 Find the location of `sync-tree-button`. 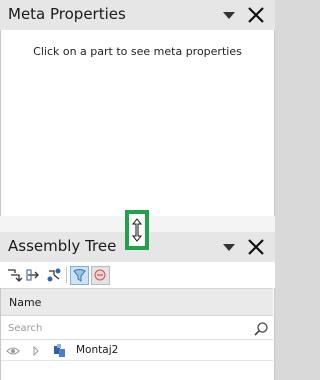

sync-tree-button is located at coordinates (54, 275).